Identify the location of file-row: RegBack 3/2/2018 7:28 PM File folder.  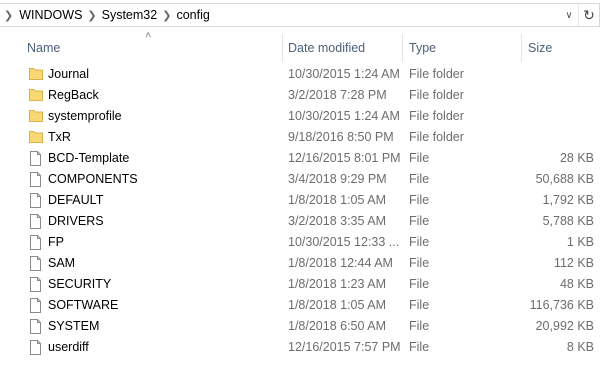
(300, 95).